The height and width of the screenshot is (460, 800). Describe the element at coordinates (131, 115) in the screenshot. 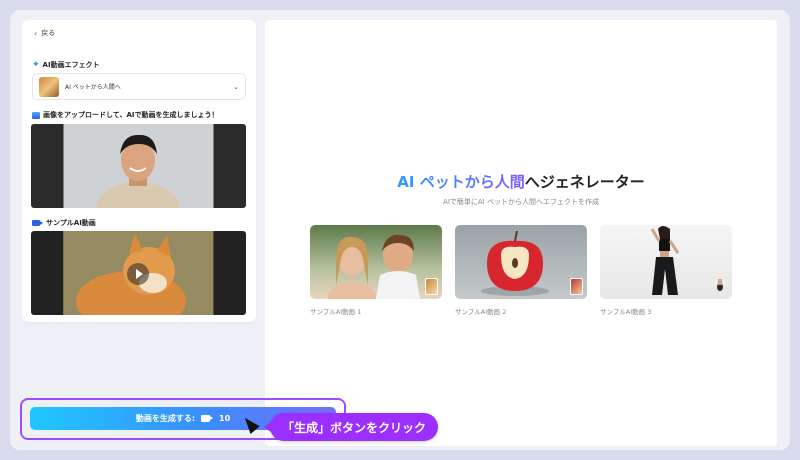

I see `upload-prompt-text: 画像をアップロードして、AIで動画を生成しましょう！` at that location.